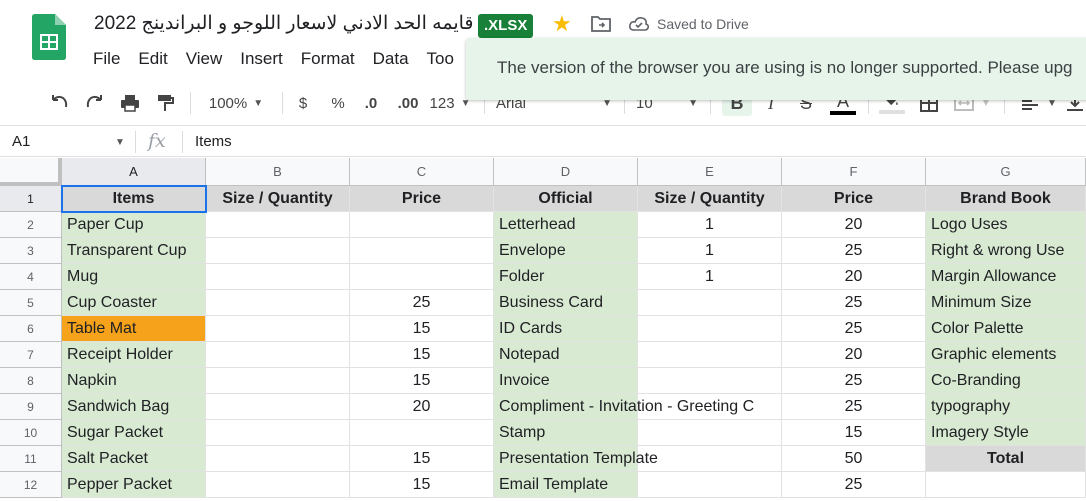 The height and width of the screenshot is (501, 1086). I want to click on column-header-e: E, so click(710, 172).